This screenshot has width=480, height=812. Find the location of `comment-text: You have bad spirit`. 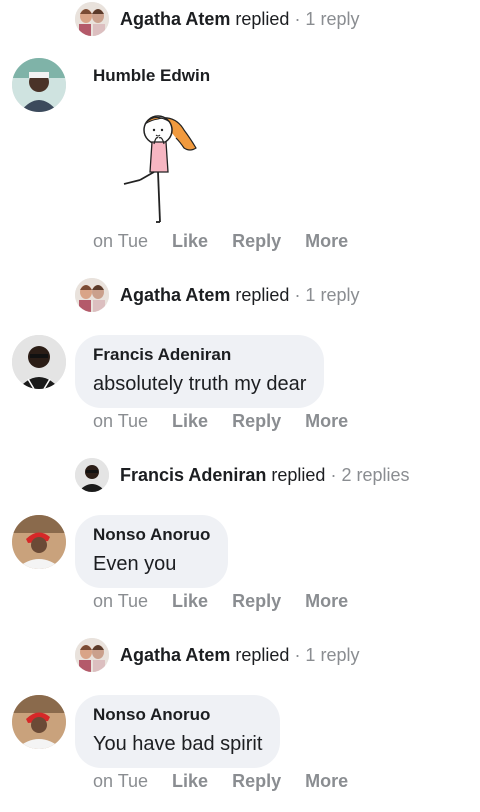

comment-text: You have bad spirit is located at coordinates (178, 744).